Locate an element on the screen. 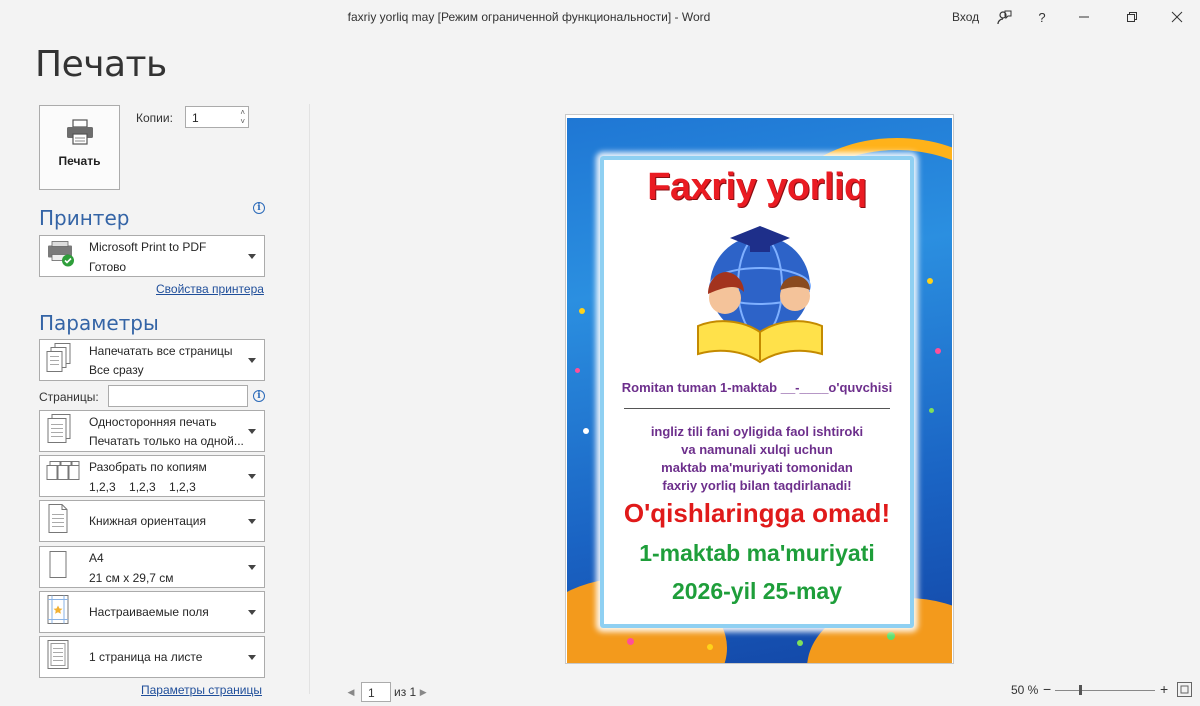  name-underline is located at coordinates (757, 408).